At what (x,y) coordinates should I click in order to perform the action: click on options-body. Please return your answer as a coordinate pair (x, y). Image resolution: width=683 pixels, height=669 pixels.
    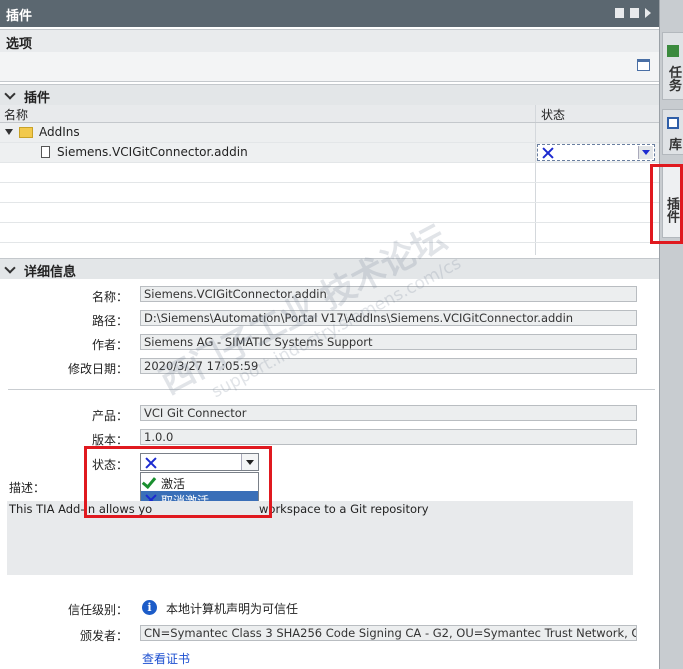
    Looking at the image, I should click on (329, 67).